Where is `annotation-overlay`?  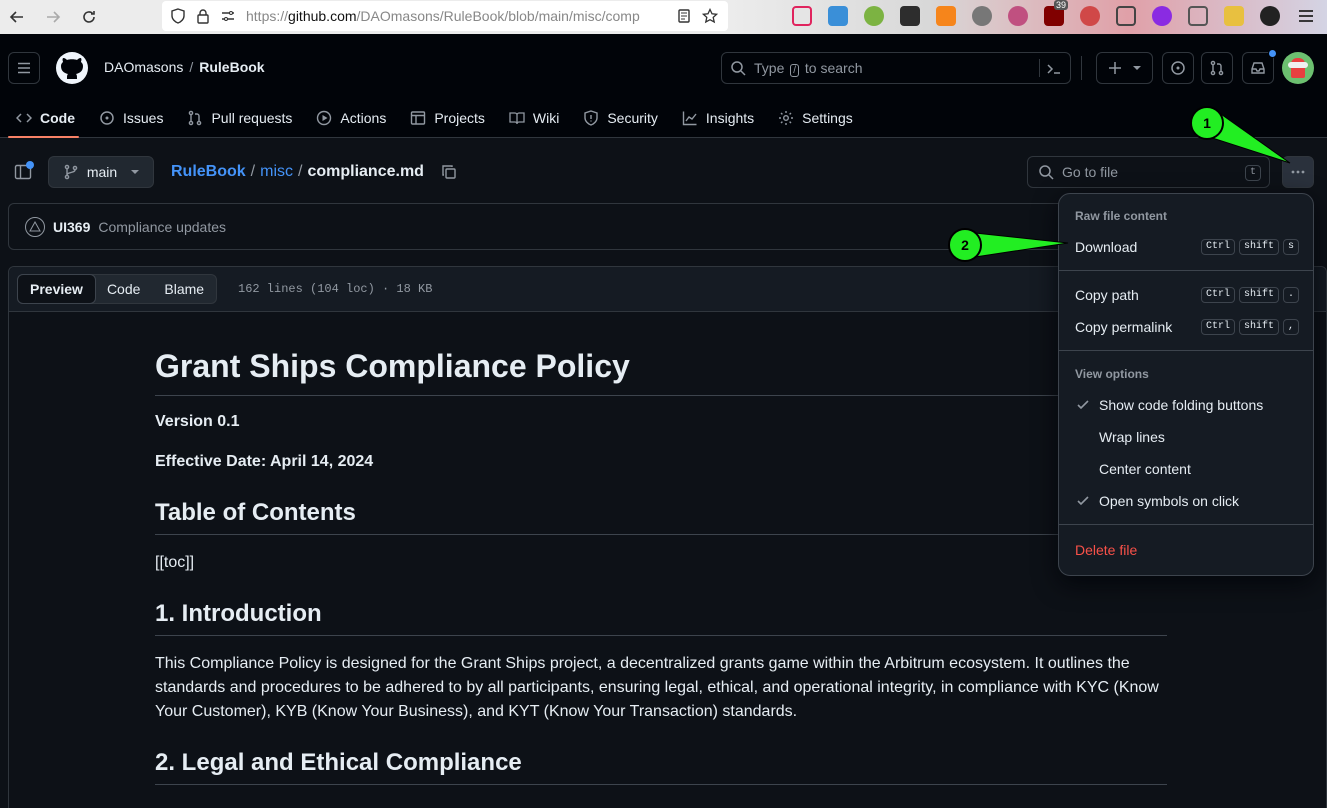
annotation-overlay is located at coordinates (1132, 184).